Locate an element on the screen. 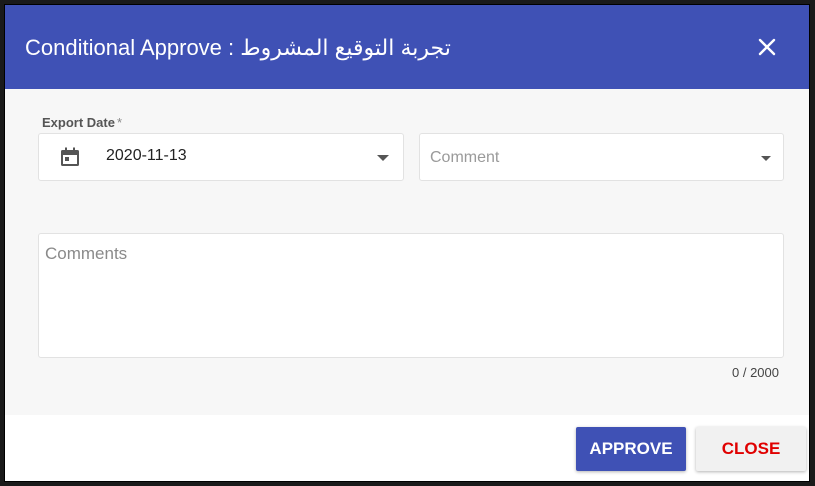 The height and width of the screenshot is (486, 815). export-date-label: Export Date * is located at coordinates (82, 122).